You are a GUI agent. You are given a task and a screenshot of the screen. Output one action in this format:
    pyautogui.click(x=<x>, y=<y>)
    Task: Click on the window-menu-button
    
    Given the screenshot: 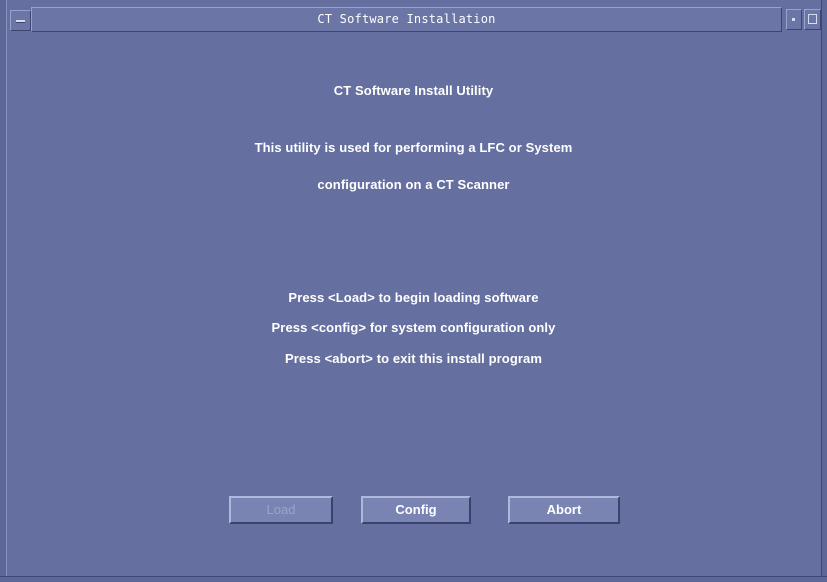 What is the action you would take?
    pyautogui.click(x=20, y=20)
    